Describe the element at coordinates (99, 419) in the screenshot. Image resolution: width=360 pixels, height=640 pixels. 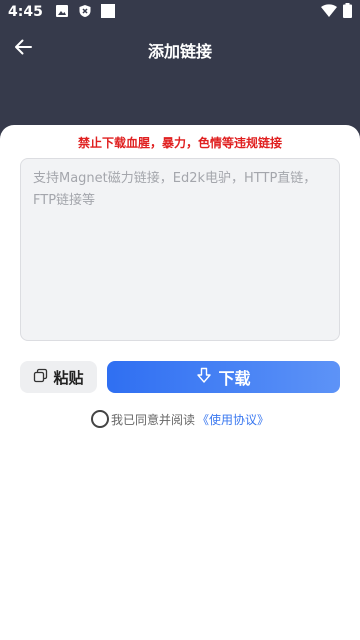
I see `agreement-checkbox` at that location.